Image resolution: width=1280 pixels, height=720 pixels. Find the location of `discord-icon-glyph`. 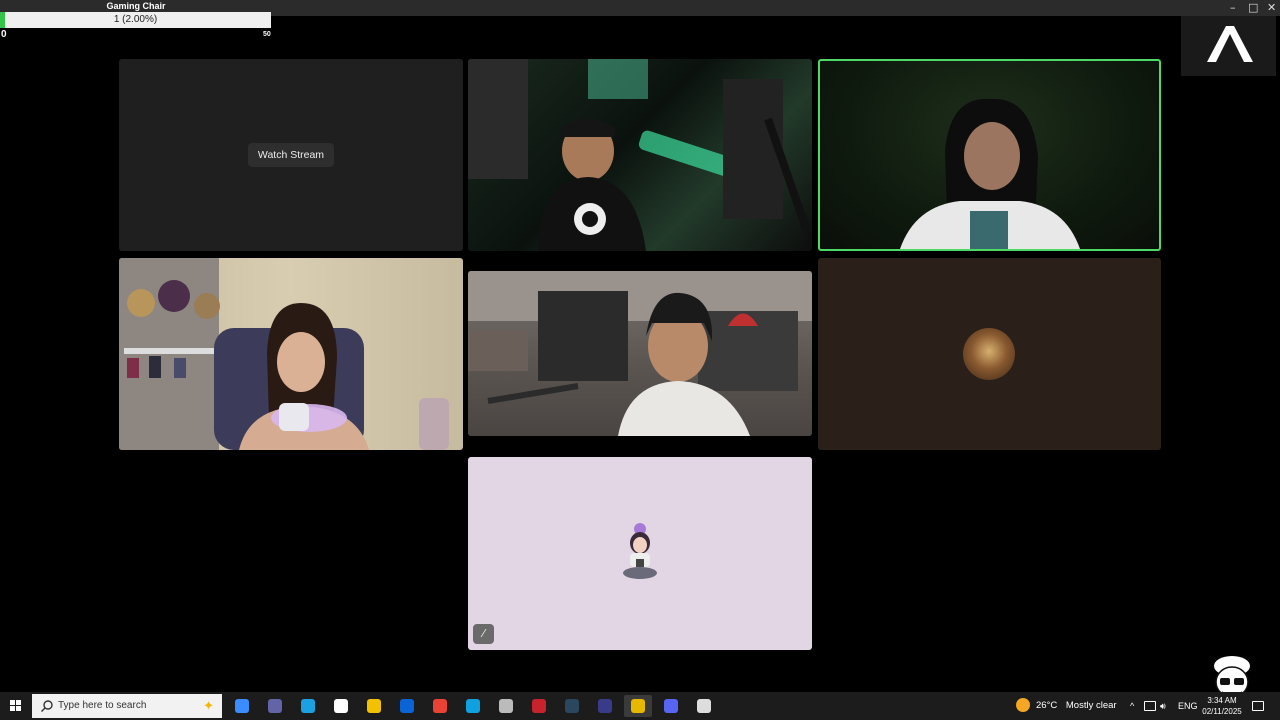

discord-icon-glyph is located at coordinates (671, 706).